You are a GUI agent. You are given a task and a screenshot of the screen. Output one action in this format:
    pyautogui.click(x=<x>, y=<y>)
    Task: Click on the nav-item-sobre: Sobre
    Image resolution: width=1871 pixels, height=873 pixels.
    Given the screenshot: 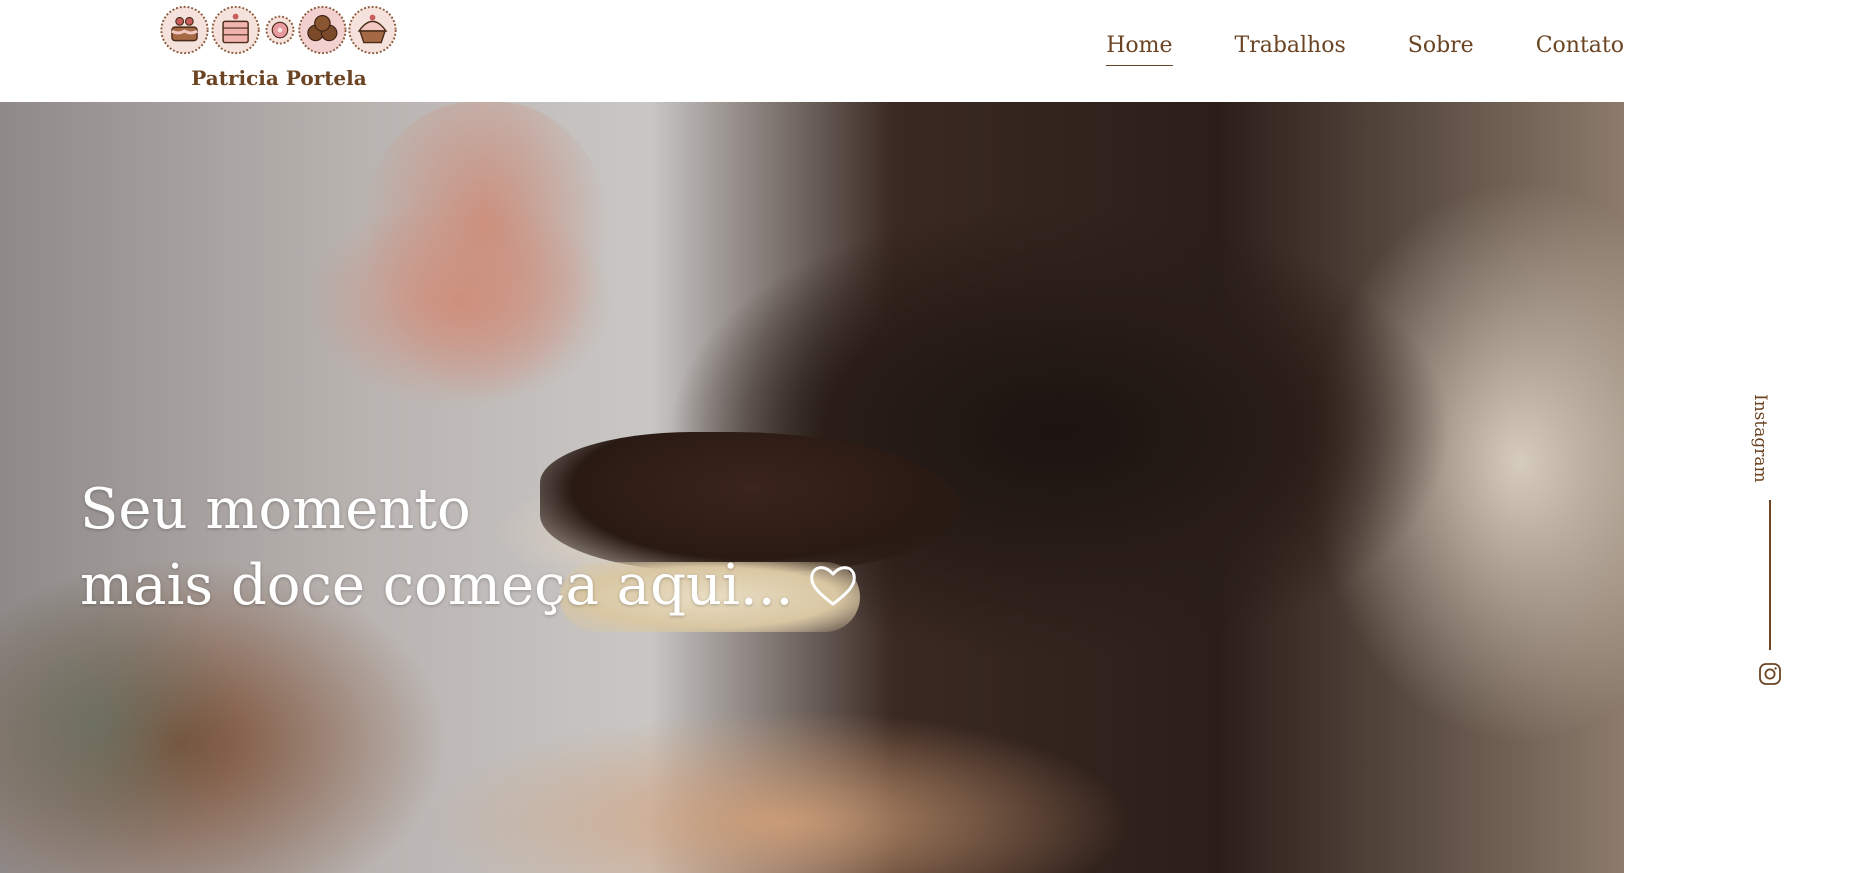 What is the action you would take?
    pyautogui.click(x=1441, y=48)
    